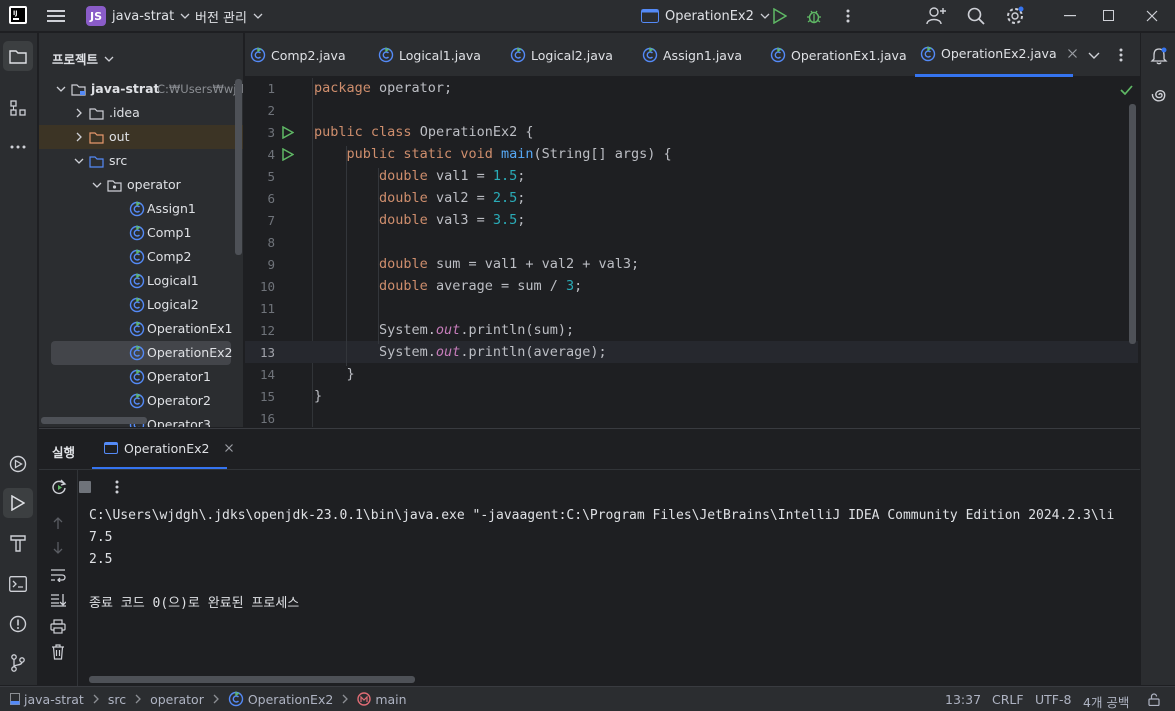  Describe the element at coordinates (56, 16) in the screenshot. I see `main-menu-icon` at that location.